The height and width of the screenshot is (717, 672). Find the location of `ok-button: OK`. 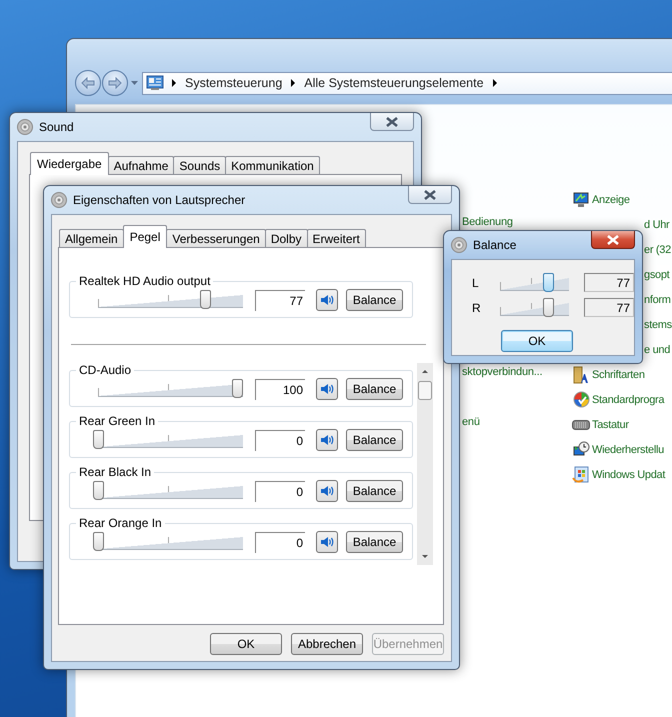

ok-button: OK is located at coordinates (537, 341).